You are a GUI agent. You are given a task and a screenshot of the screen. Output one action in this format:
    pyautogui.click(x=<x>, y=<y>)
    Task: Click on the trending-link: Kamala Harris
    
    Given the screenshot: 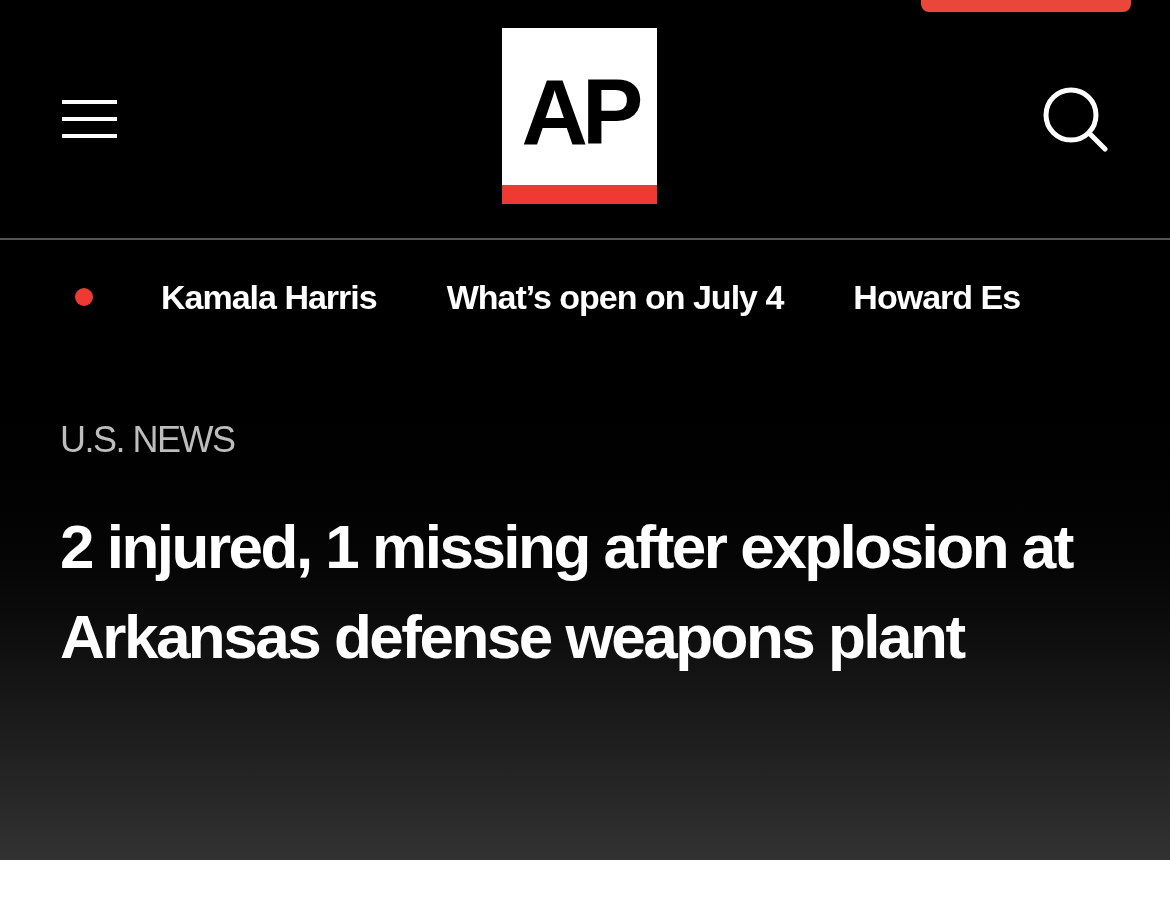 What is the action you would take?
    pyautogui.click(x=269, y=297)
    